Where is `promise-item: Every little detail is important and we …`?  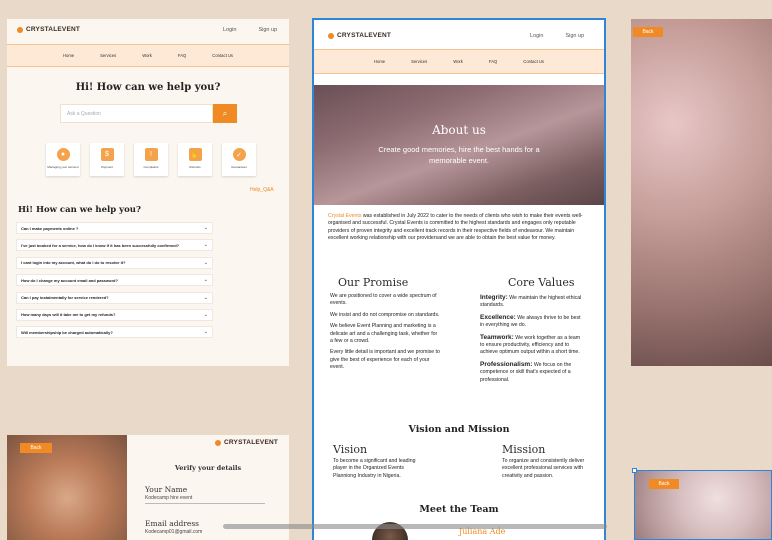 promise-item: Every little detail is important and we … is located at coordinates (385, 360).